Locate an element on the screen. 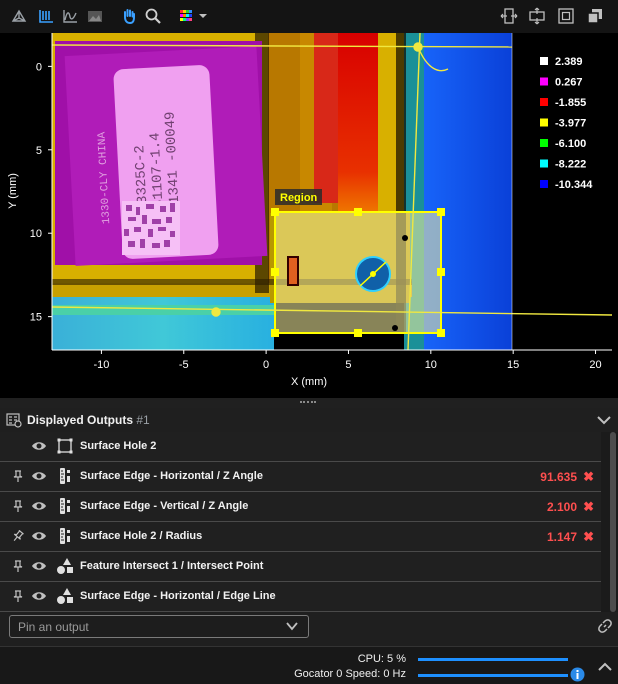  zoom-icon is located at coordinates (153, 16).